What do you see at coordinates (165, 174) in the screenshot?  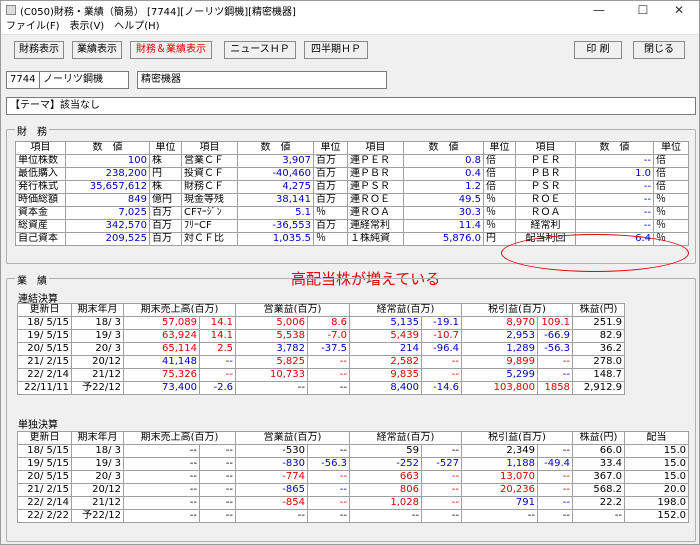 I see `finance-unit: 円` at bounding box center [165, 174].